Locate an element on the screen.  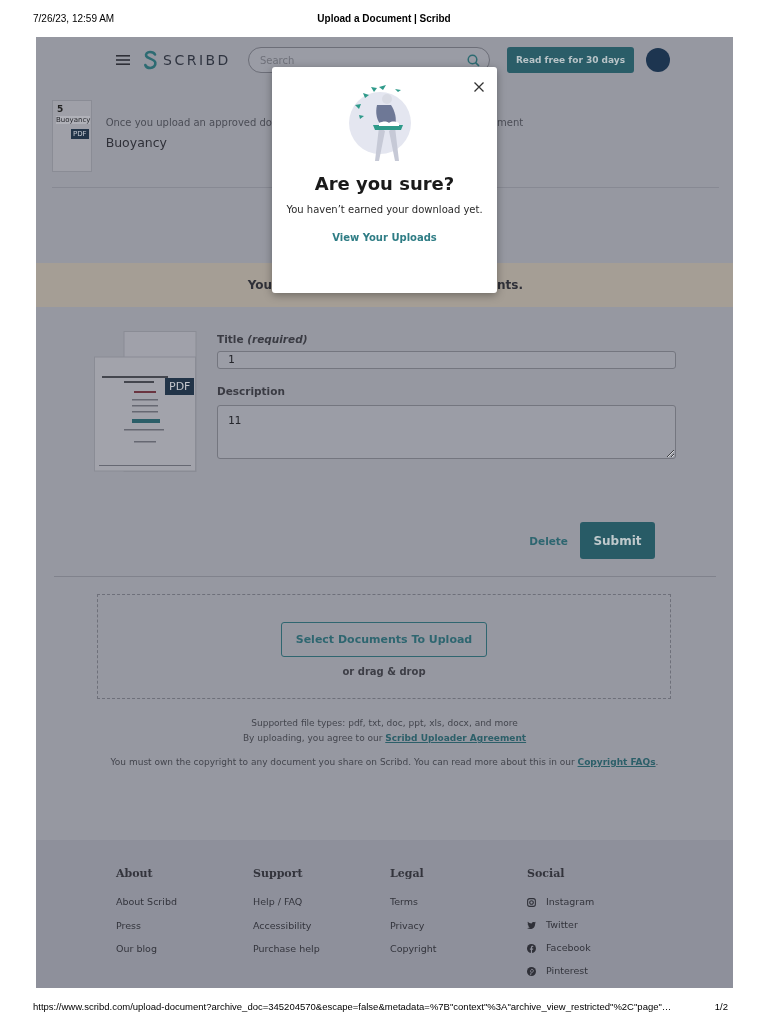
footer-link: About Scribd is located at coordinates (146, 901).